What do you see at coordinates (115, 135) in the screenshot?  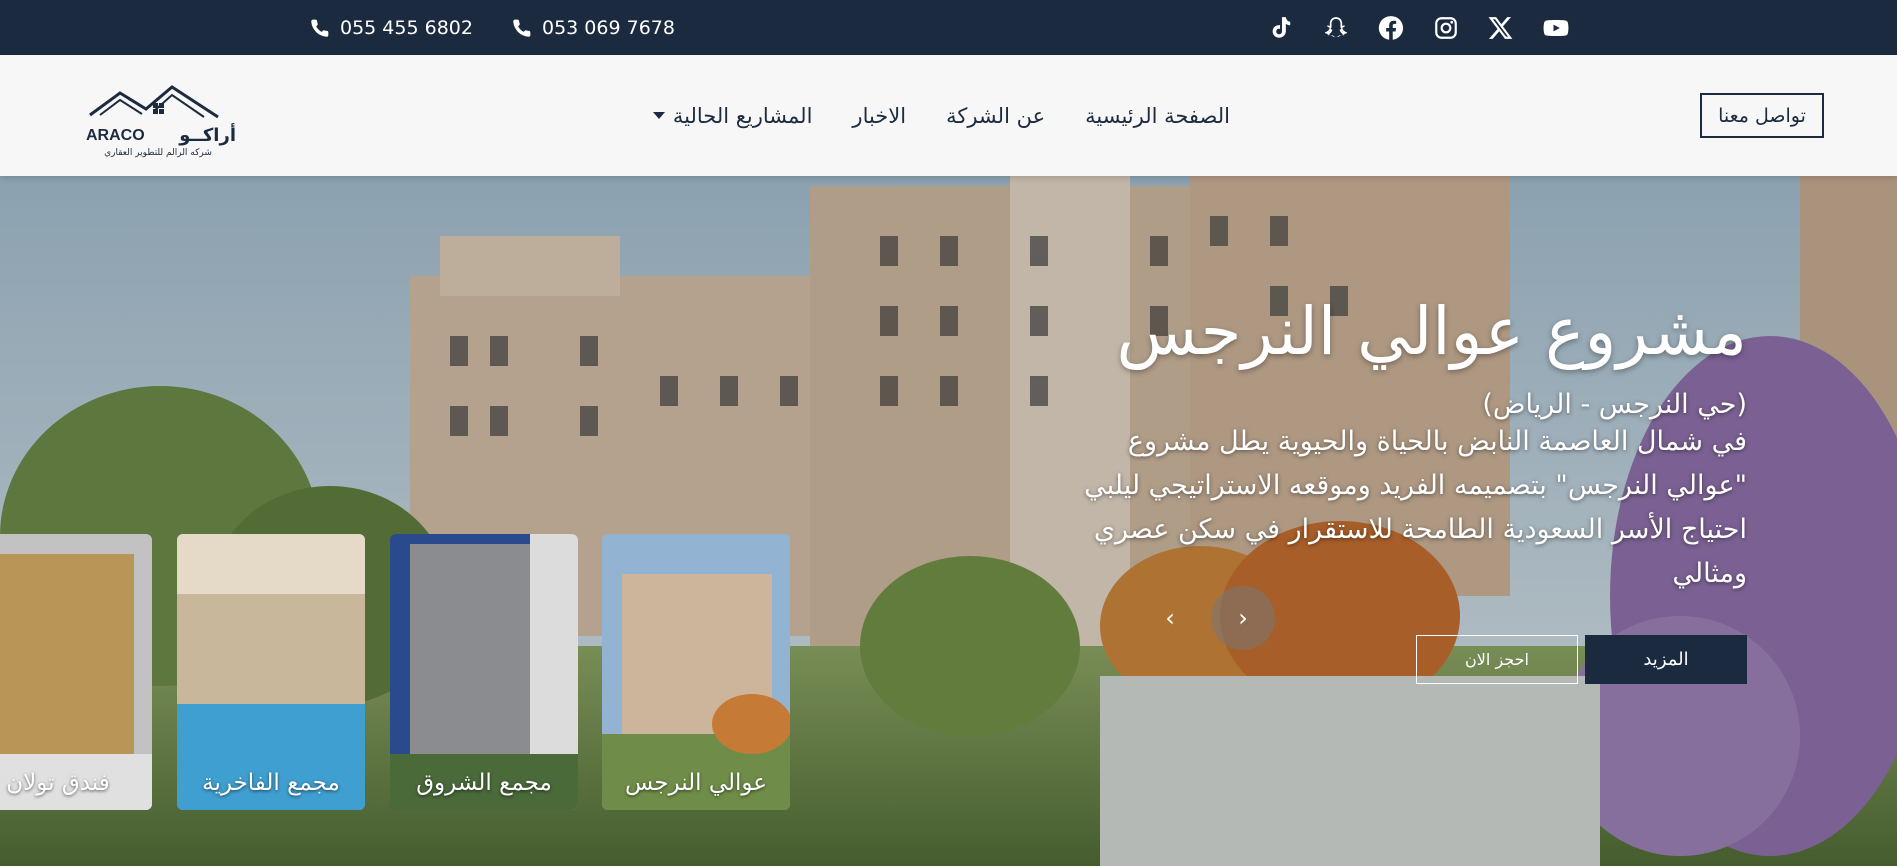 I see `logo-latin: ARACO` at bounding box center [115, 135].